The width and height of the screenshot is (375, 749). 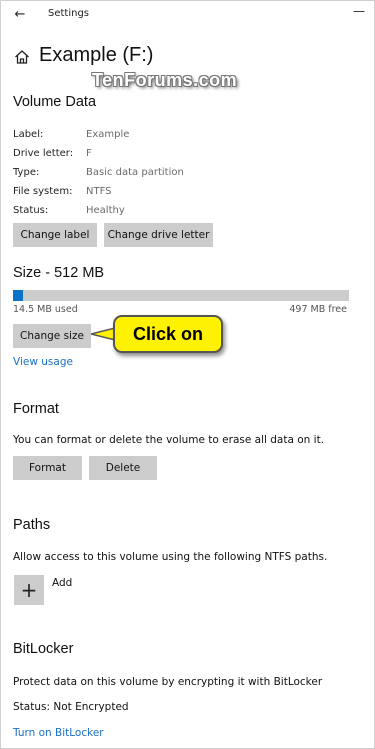 I want to click on change-size-button: Change size, so click(x=52, y=336).